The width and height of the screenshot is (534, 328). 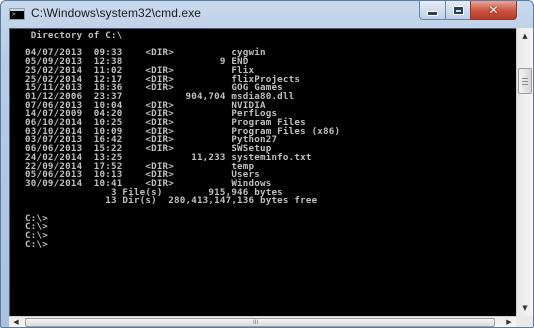 What do you see at coordinates (17, 14) in the screenshot?
I see `cmd-icon: >` at bounding box center [17, 14].